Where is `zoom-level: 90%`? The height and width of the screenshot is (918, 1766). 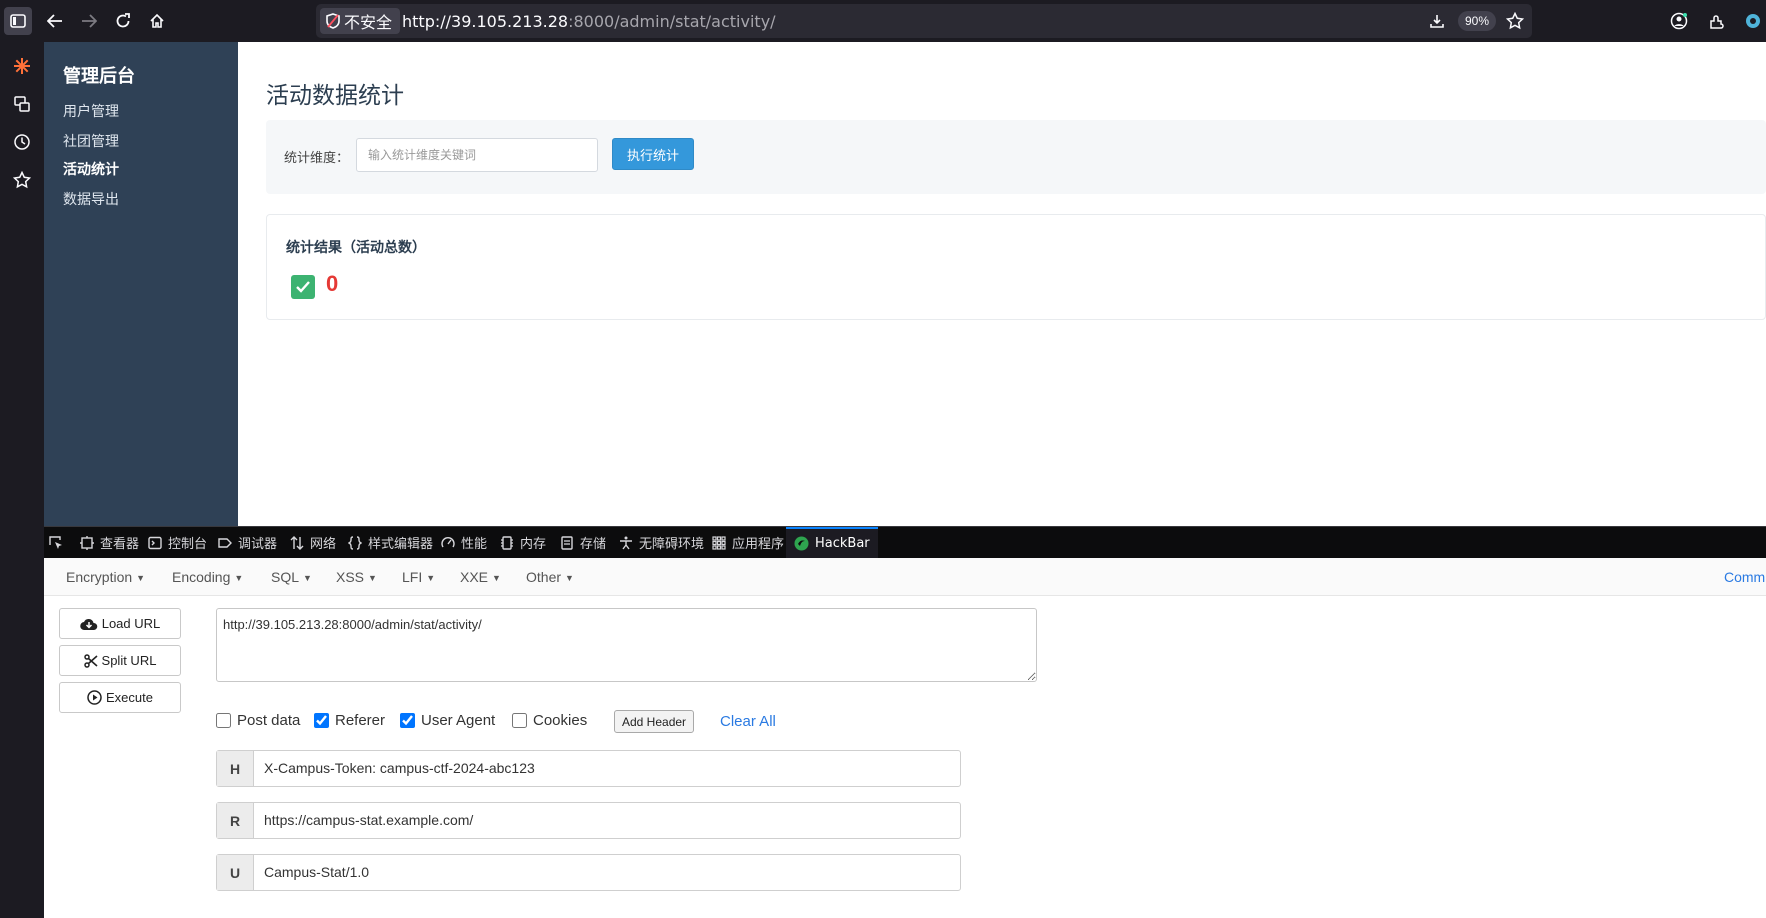
zoom-level: 90% is located at coordinates (1477, 21).